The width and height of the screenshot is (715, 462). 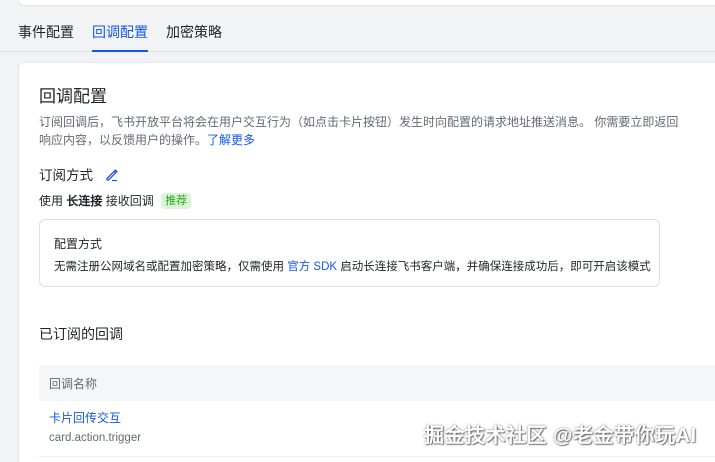 What do you see at coordinates (120, 37) in the screenshot?
I see `tab-callback-config: 回调配置` at bounding box center [120, 37].